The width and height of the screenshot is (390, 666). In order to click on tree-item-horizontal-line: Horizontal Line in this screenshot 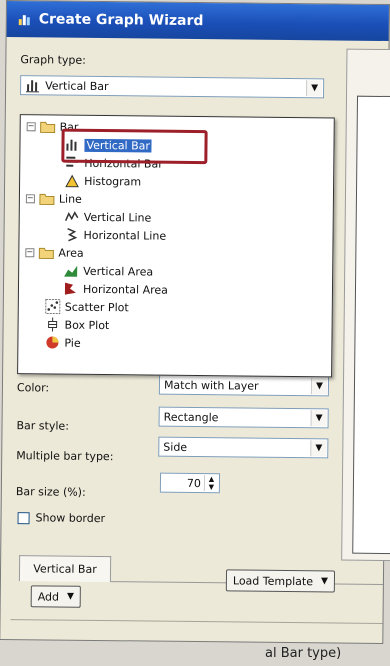, I will do `click(114, 235)`.